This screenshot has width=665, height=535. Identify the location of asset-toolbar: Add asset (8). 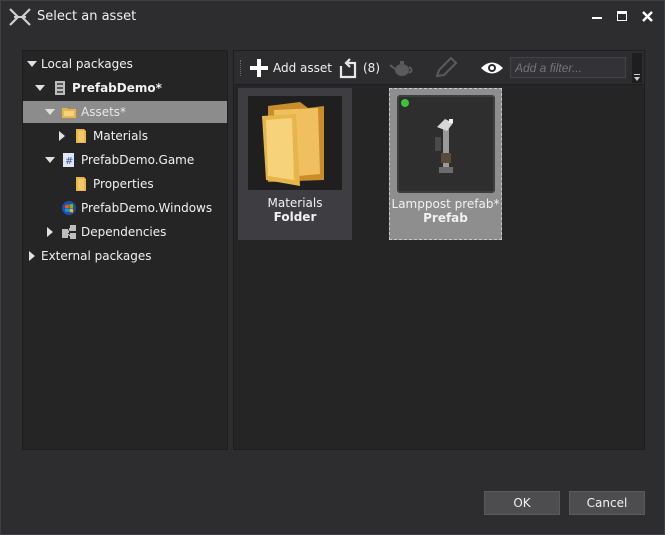
(439, 68).